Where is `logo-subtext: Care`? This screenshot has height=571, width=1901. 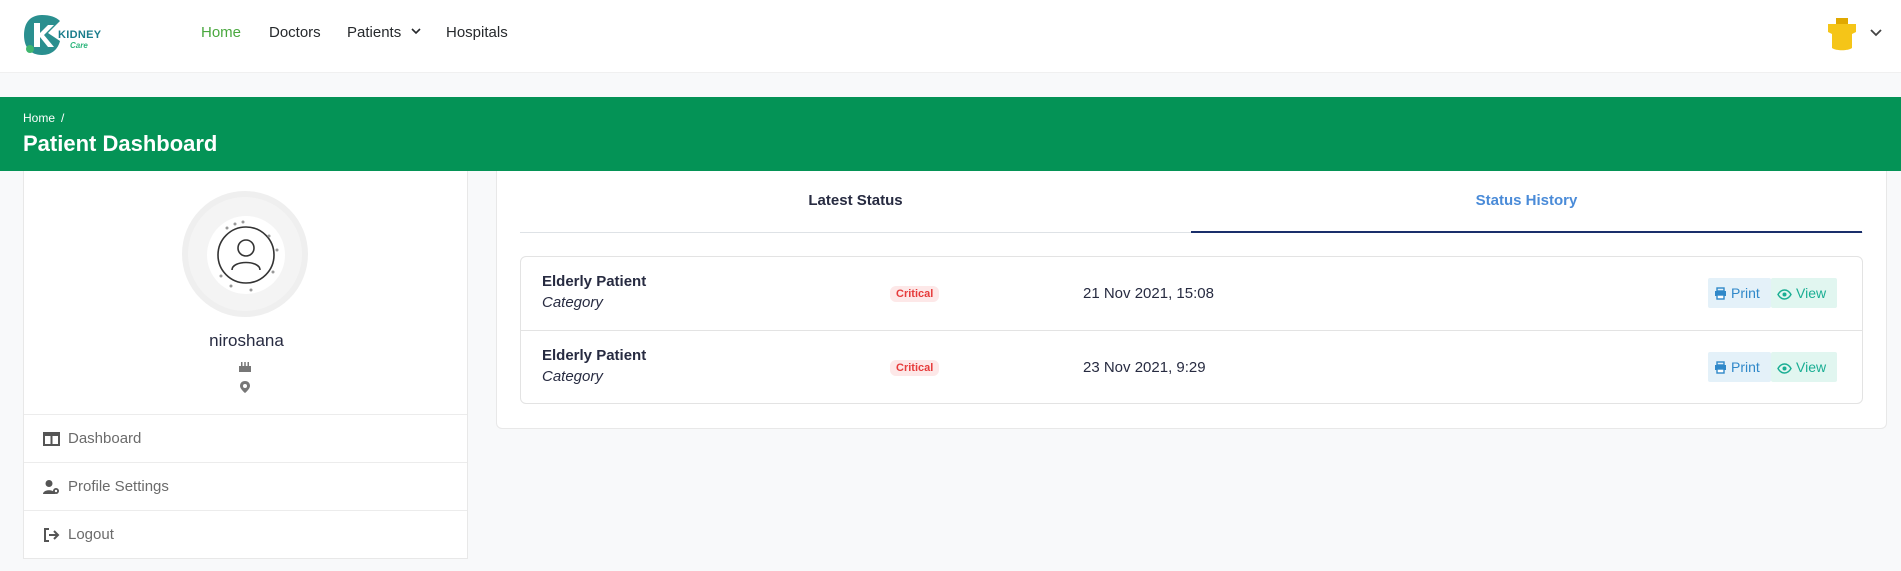
logo-subtext: Care is located at coordinates (79, 45).